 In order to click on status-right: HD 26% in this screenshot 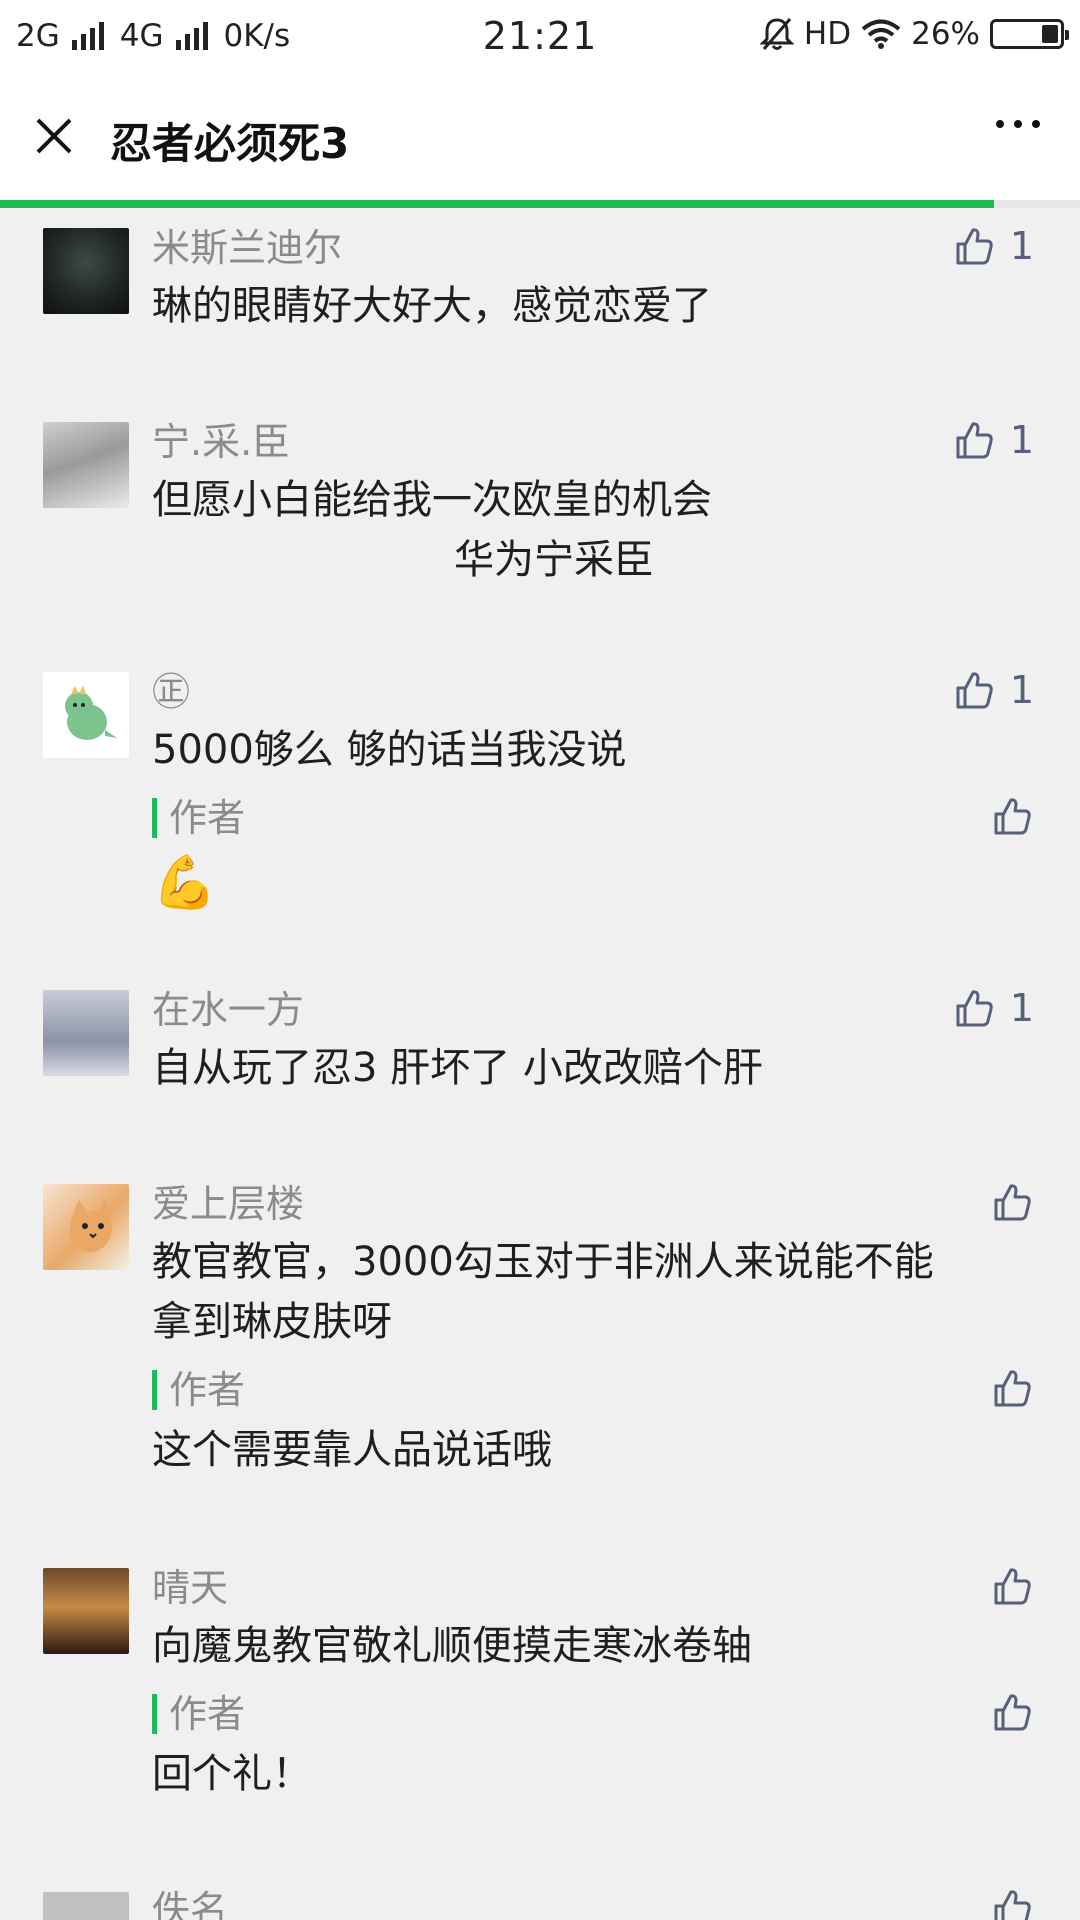, I will do `click(914, 34)`.